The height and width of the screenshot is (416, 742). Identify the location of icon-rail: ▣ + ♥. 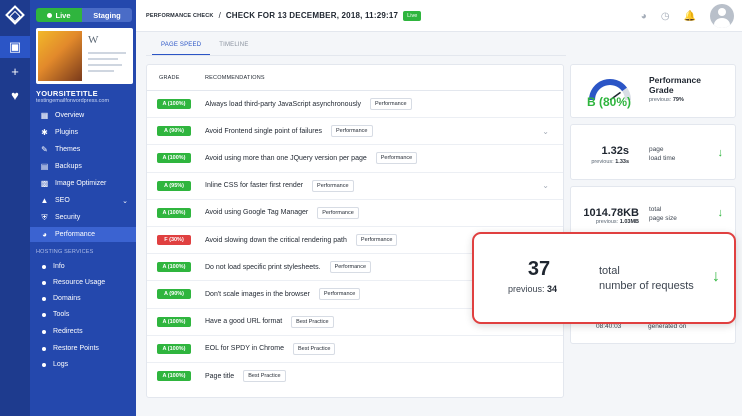
(15, 208).